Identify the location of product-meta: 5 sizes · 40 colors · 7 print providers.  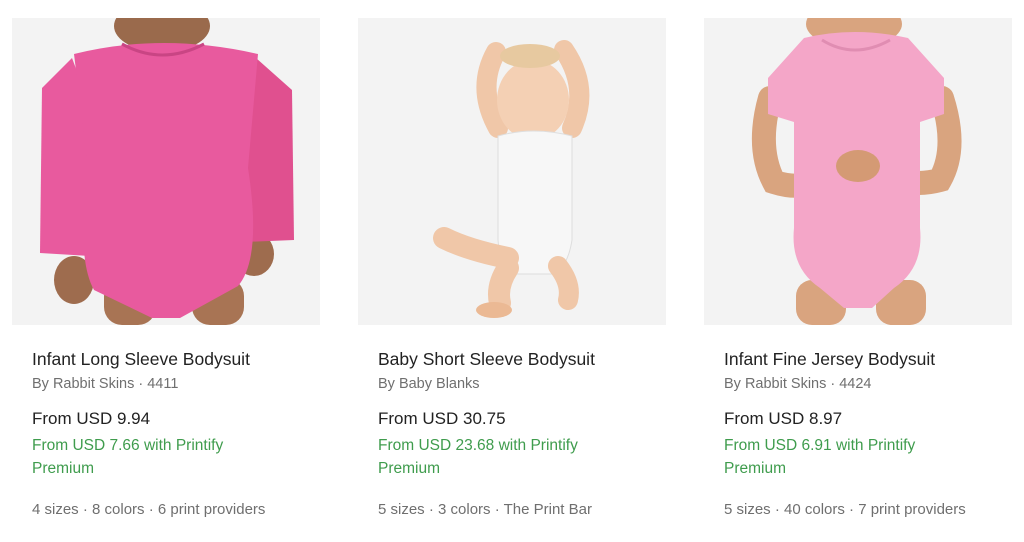
(845, 509).